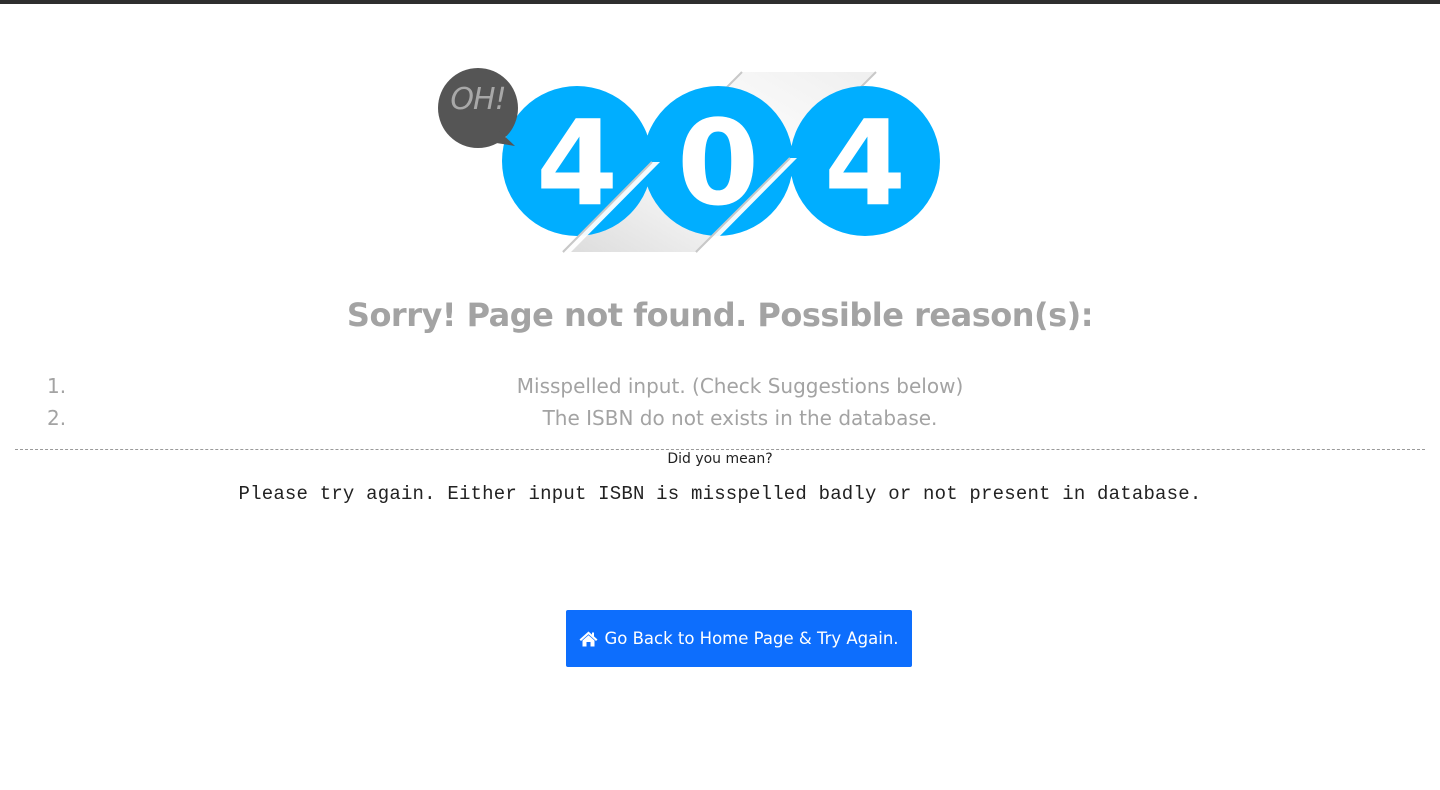  I want to click on home-button: Go Back to Home Page & Try Again., so click(739, 638).